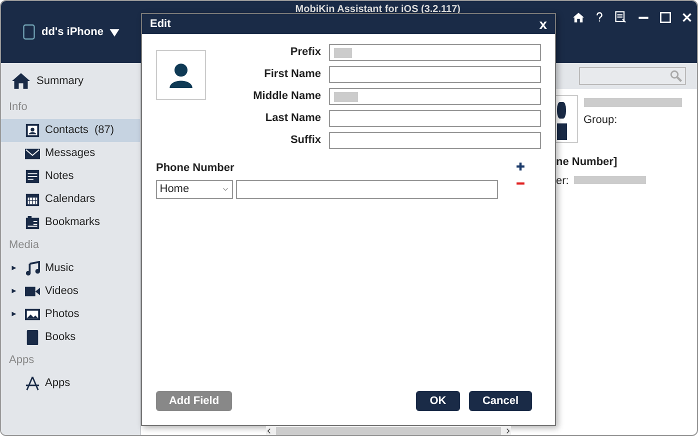  Describe the element at coordinates (32, 130) in the screenshot. I see `contact-card-icon` at that location.